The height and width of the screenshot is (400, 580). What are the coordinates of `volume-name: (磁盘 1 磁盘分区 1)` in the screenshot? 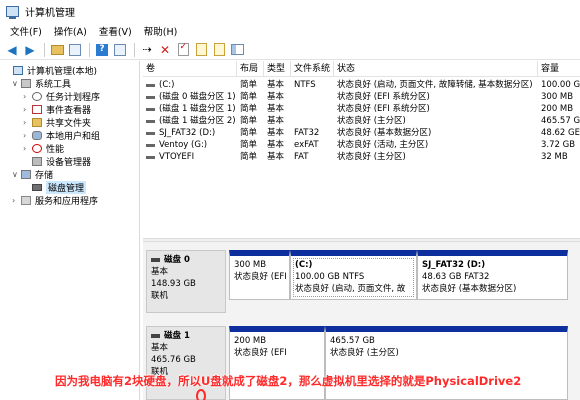 It's located at (197, 109).